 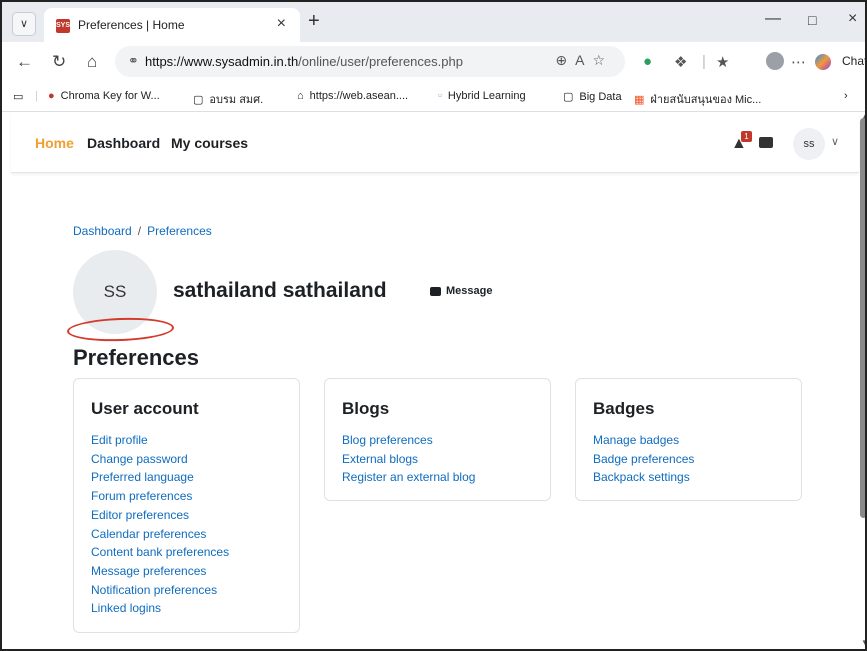 I want to click on extension-icon: ●, so click(x=647, y=61).